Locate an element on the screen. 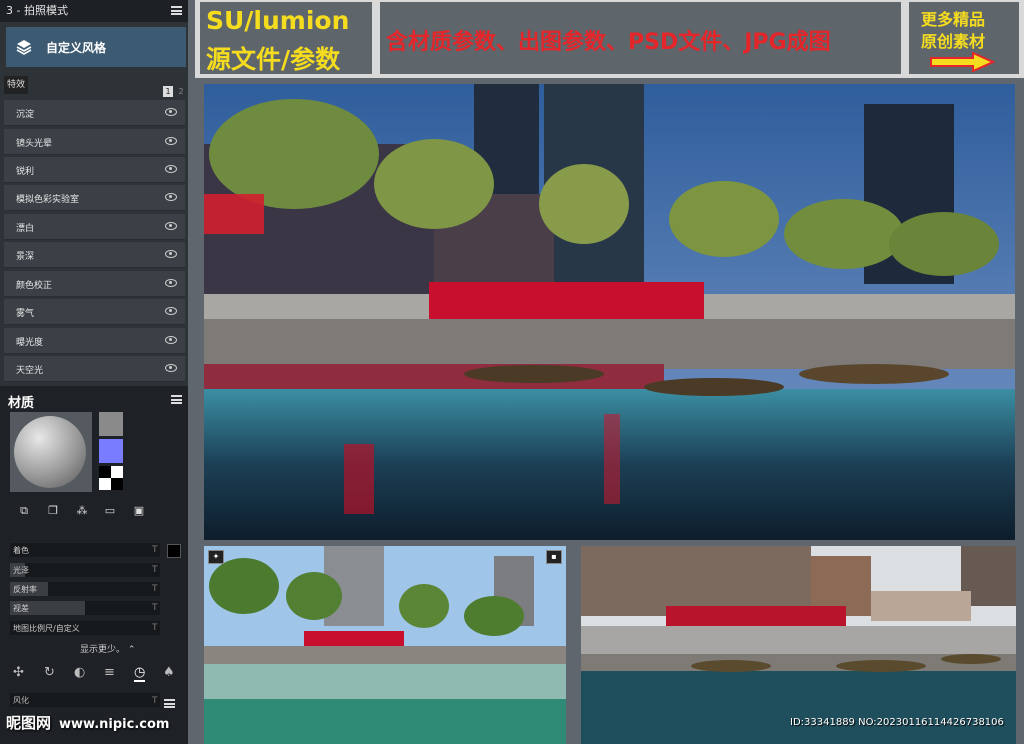 The height and width of the screenshot is (744, 1024). weathering-menu-icon is located at coordinates (169, 703).